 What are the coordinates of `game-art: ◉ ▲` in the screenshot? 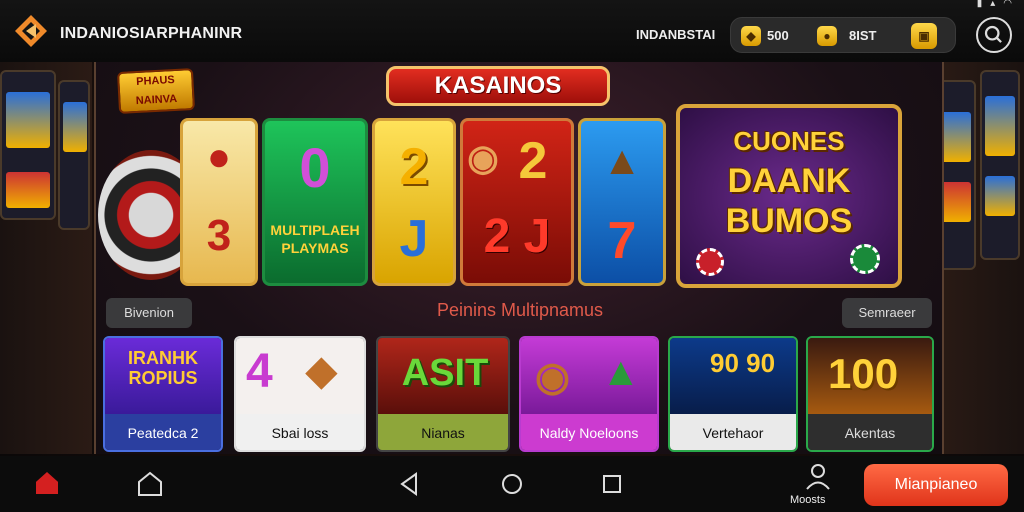 It's located at (589, 376).